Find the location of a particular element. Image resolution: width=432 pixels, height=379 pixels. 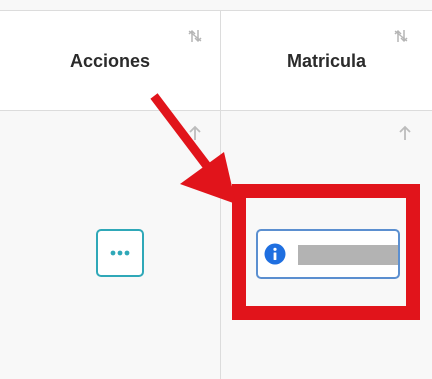

column-header-label: Acciones is located at coordinates (110, 61).